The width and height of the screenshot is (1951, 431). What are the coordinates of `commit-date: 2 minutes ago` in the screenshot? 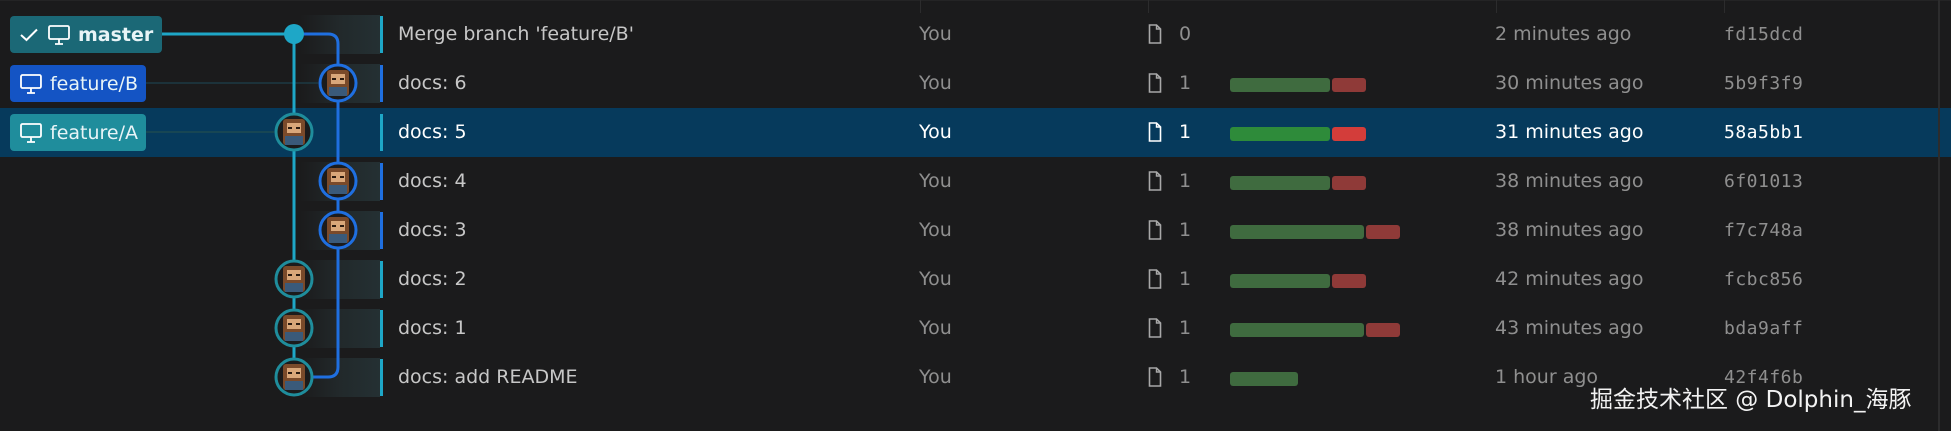 It's located at (1563, 34).